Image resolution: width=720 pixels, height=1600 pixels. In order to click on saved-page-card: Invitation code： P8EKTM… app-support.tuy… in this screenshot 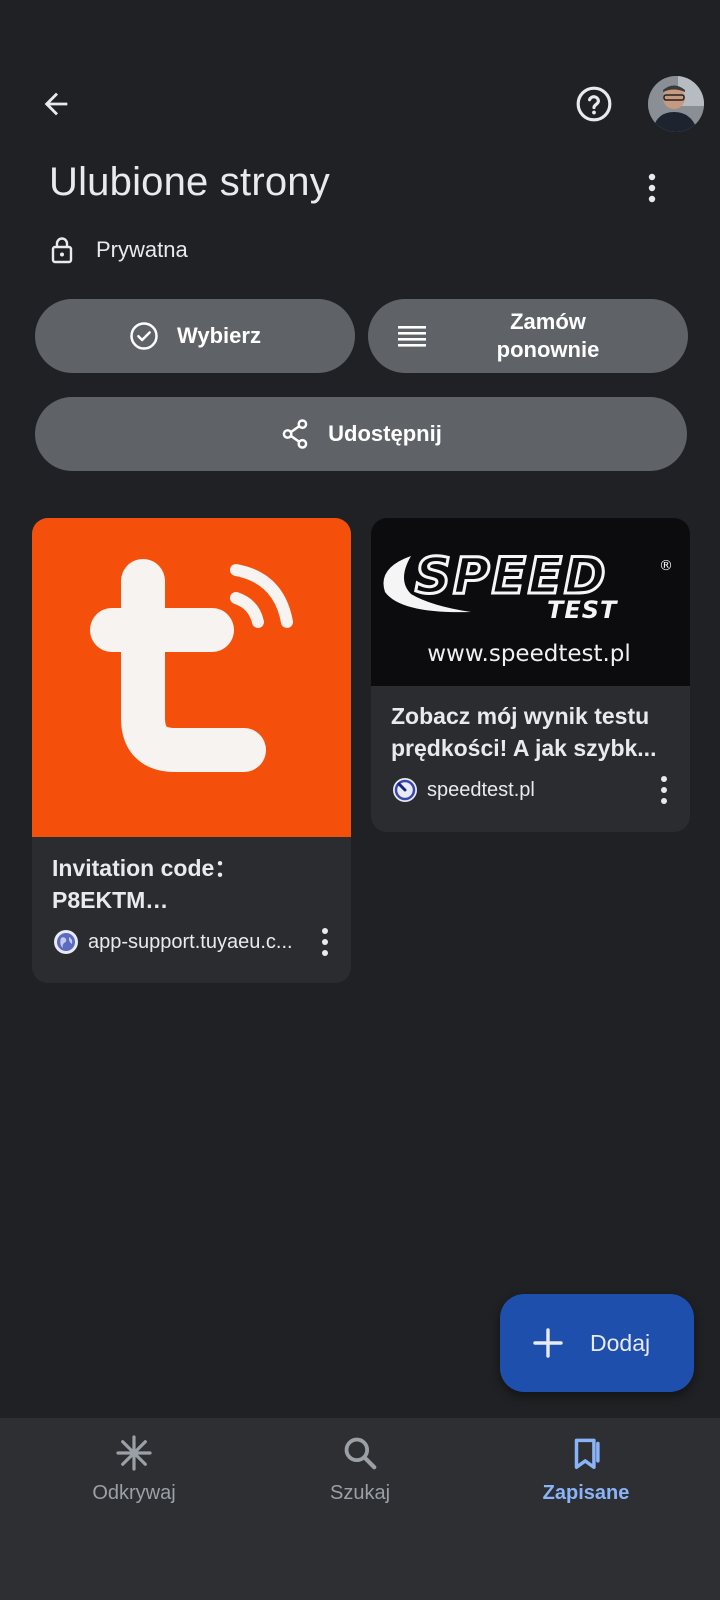, I will do `click(191, 750)`.